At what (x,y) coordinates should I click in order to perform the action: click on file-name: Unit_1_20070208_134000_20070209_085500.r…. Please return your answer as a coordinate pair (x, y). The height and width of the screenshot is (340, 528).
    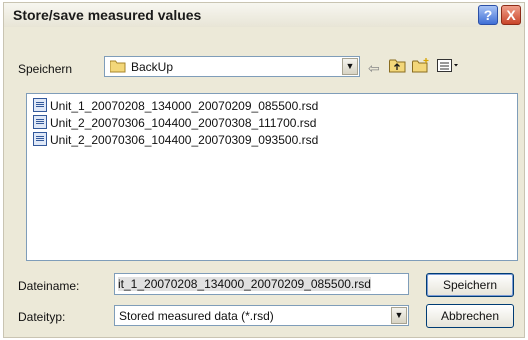
    Looking at the image, I should click on (184, 106).